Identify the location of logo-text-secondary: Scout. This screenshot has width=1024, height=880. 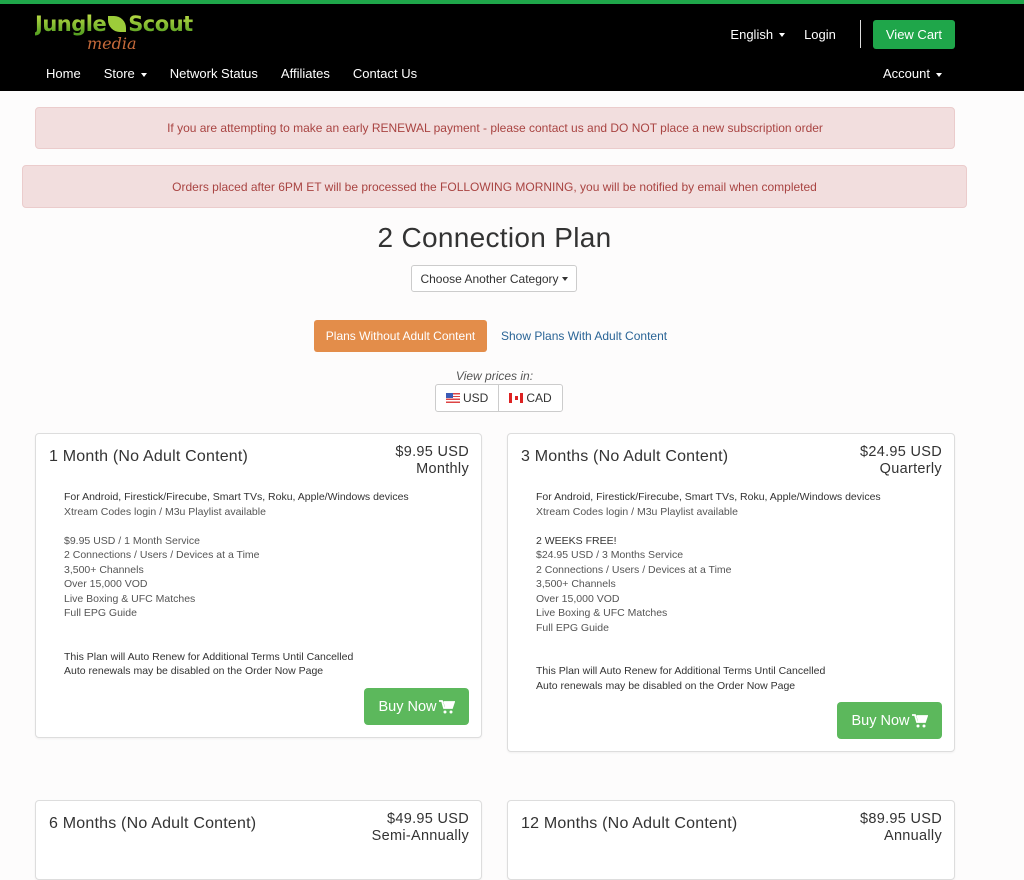
(160, 24).